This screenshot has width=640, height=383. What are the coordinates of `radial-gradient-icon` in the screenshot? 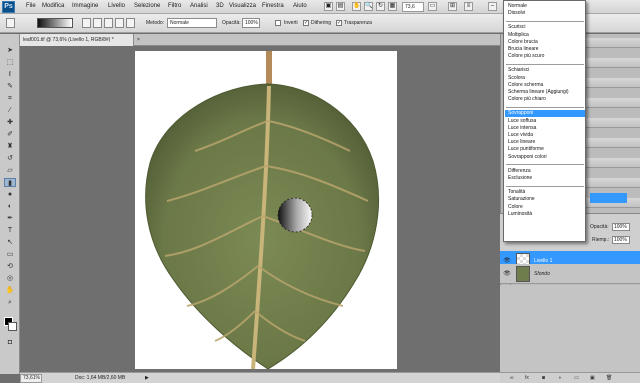 It's located at (97, 23).